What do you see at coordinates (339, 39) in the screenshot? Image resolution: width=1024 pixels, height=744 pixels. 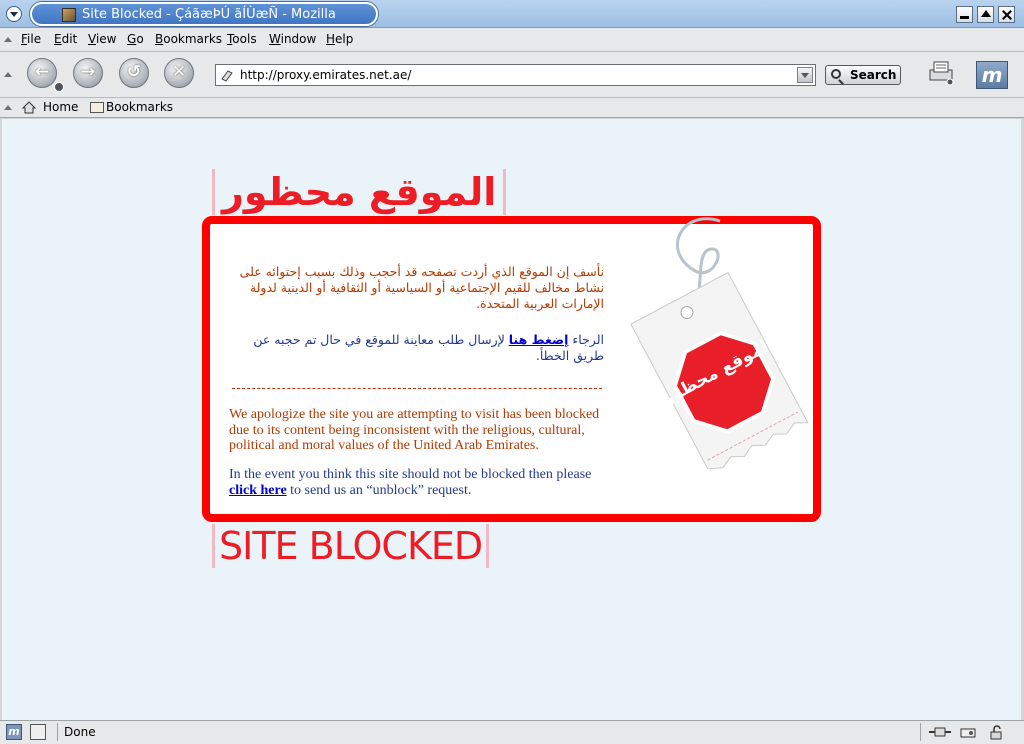 I see `menu-help: Help` at bounding box center [339, 39].